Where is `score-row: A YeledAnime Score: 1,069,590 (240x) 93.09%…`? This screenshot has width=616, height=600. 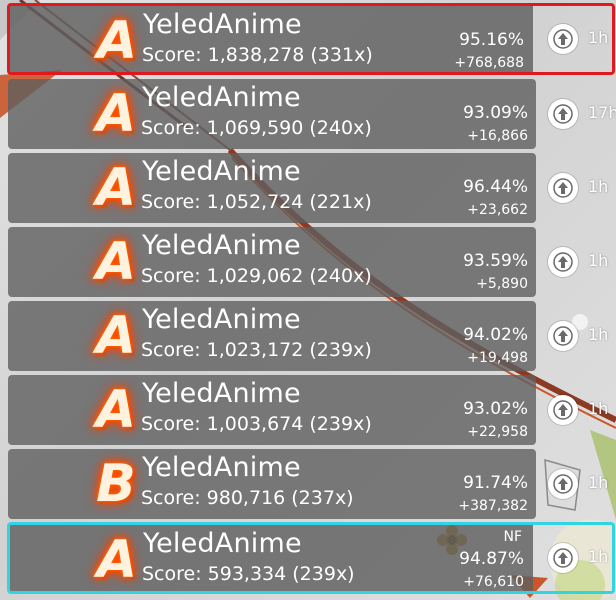 score-row: A YeledAnime Score: 1,069,590 (240x) 93.09%… is located at coordinates (272, 114).